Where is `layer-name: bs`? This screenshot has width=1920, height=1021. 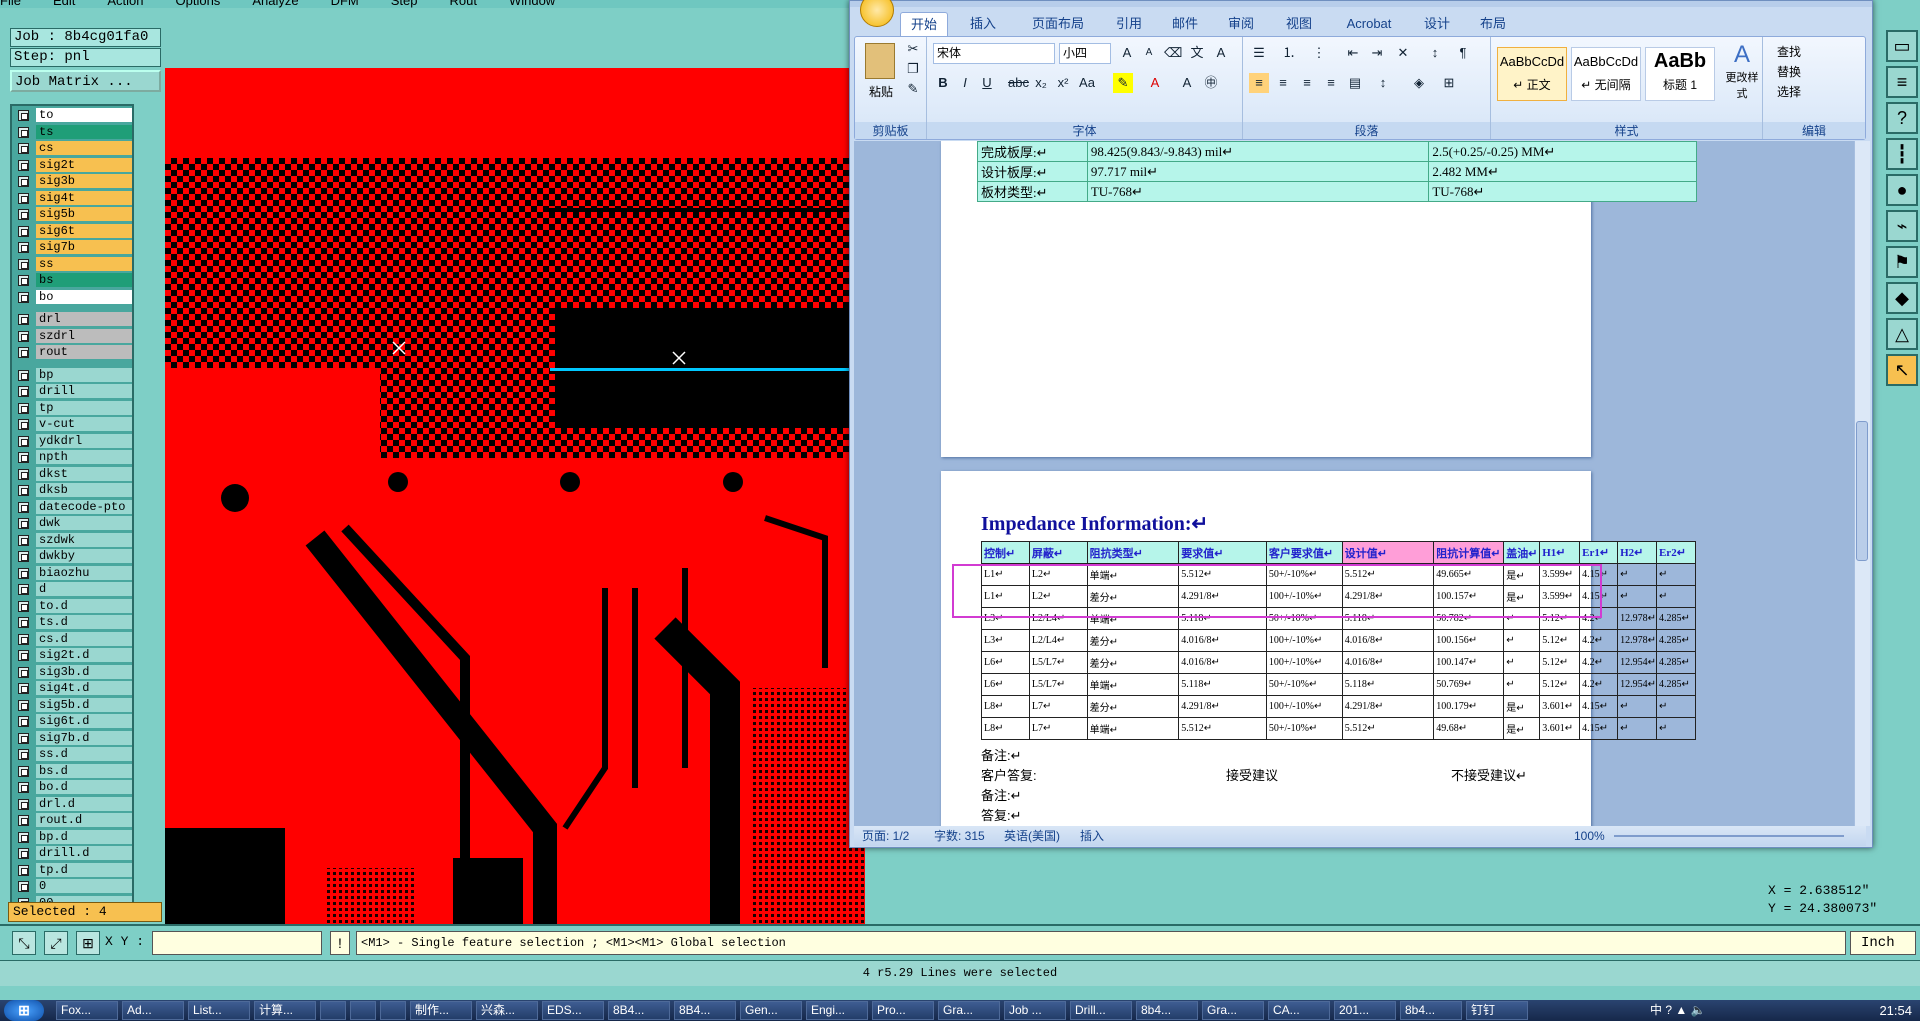 layer-name: bs is located at coordinates (84, 280).